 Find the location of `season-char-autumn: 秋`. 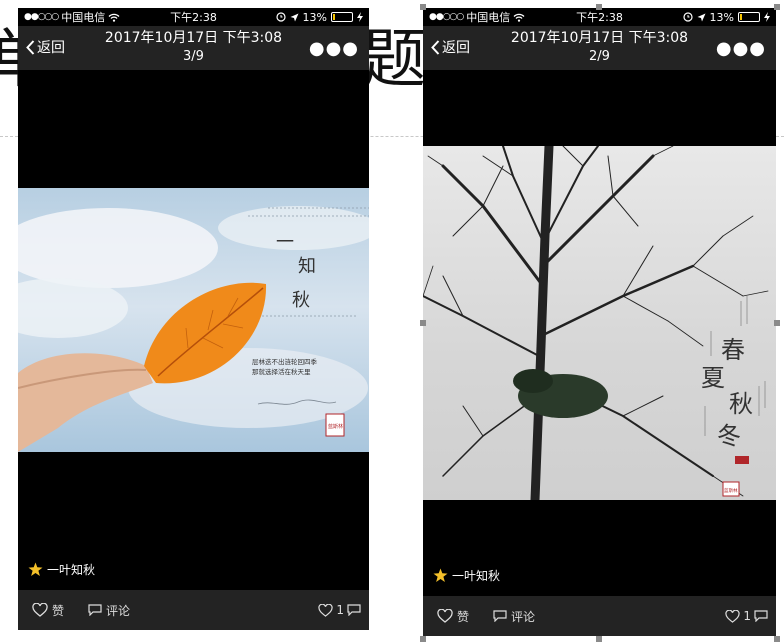

season-char-autumn: 秋 is located at coordinates (741, 404).